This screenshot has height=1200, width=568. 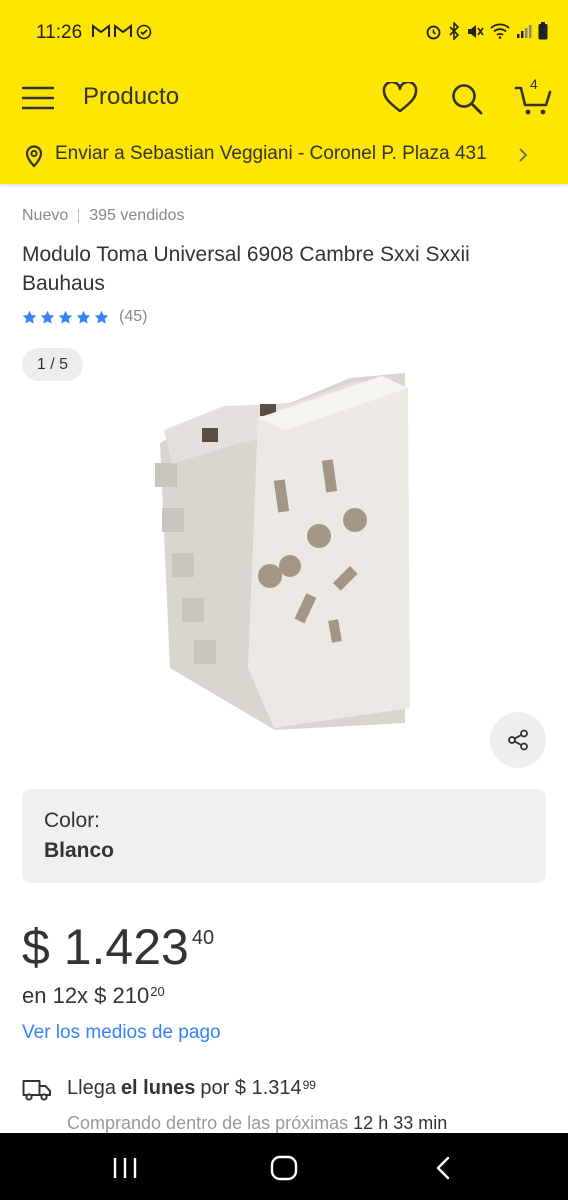 What do you see at coordinates (285, 553) in the screenshot?
I see `product-image` at bounding box center [285, 553].